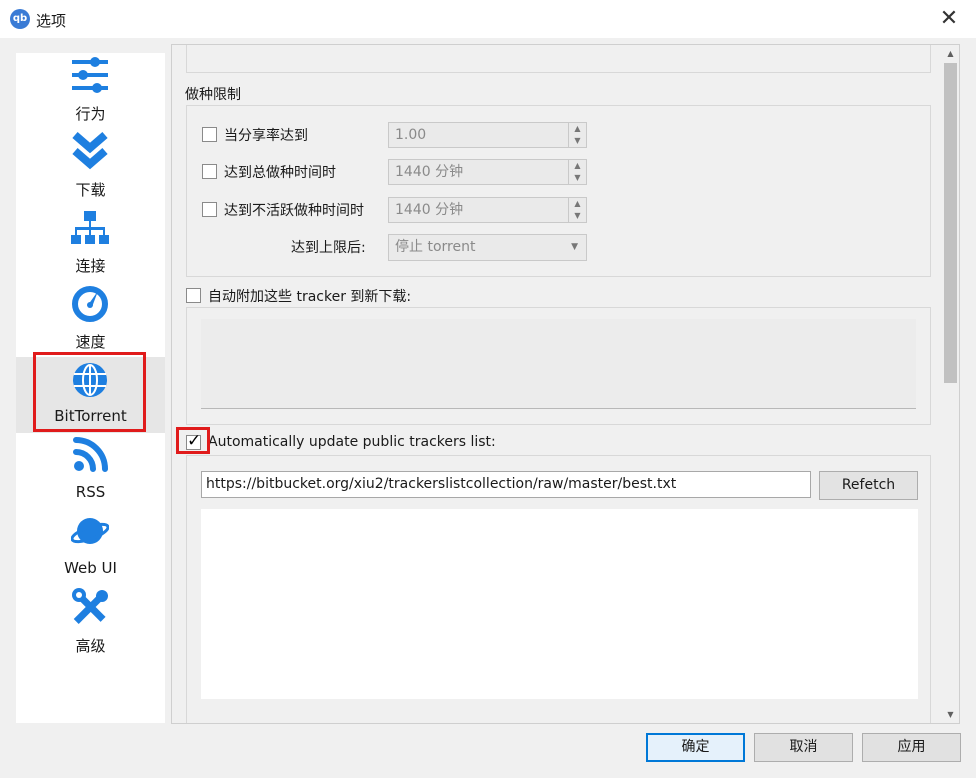  I want to click on sidebar-item-rss: RSS, so click(90, 471).